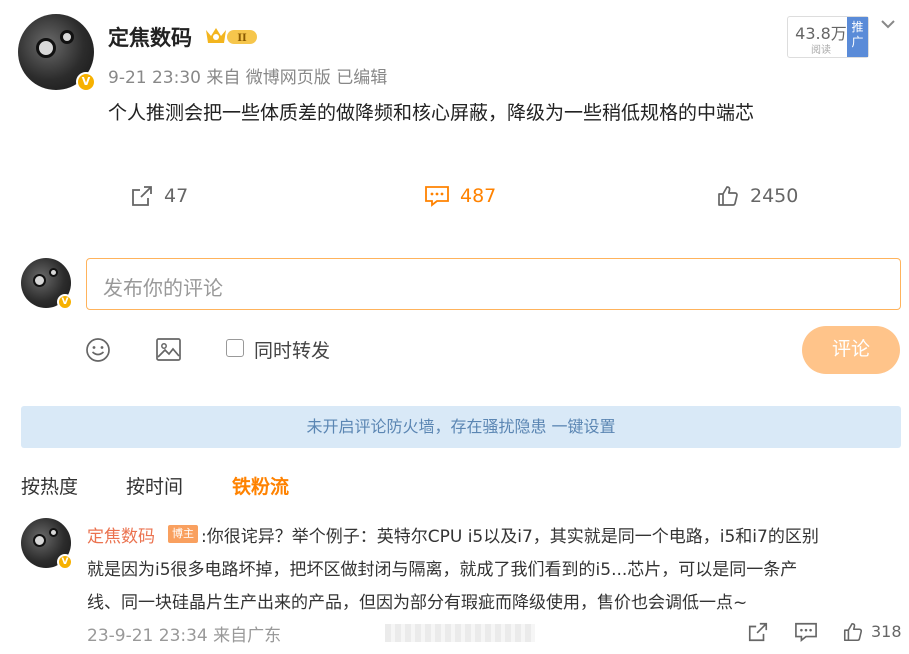 The width and height of the screenshot is (909, 654). Describe the element at coordinates (183, 534) in the screenshot. I see `blogger-badge: 博主` at that location.